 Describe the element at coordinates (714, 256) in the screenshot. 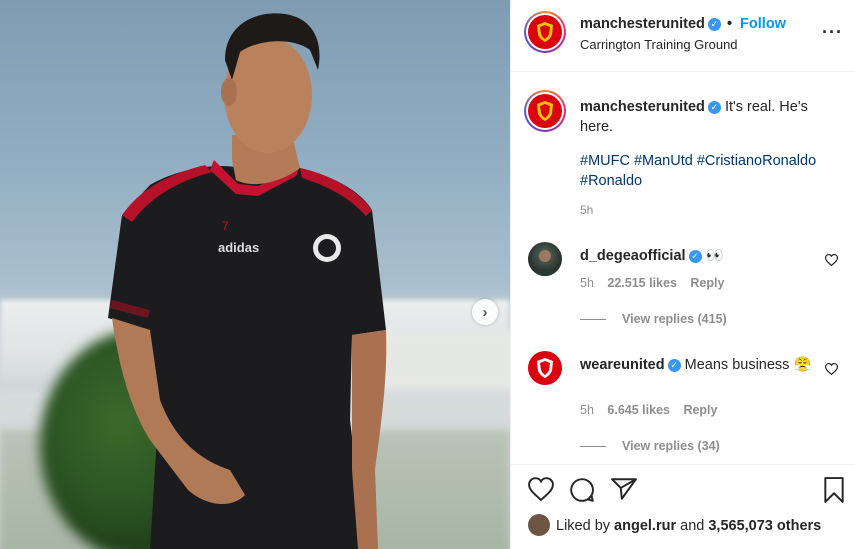

I see `comment-text: 👀` at that location.